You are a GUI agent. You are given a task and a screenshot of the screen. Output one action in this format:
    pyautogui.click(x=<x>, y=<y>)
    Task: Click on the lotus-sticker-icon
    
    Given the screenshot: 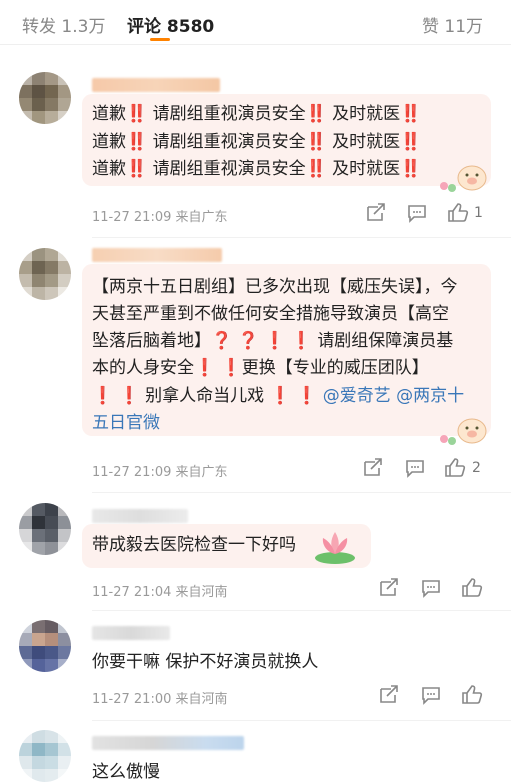 What is the action you would take?
    pyautogui.click(x=335, y=548)
    